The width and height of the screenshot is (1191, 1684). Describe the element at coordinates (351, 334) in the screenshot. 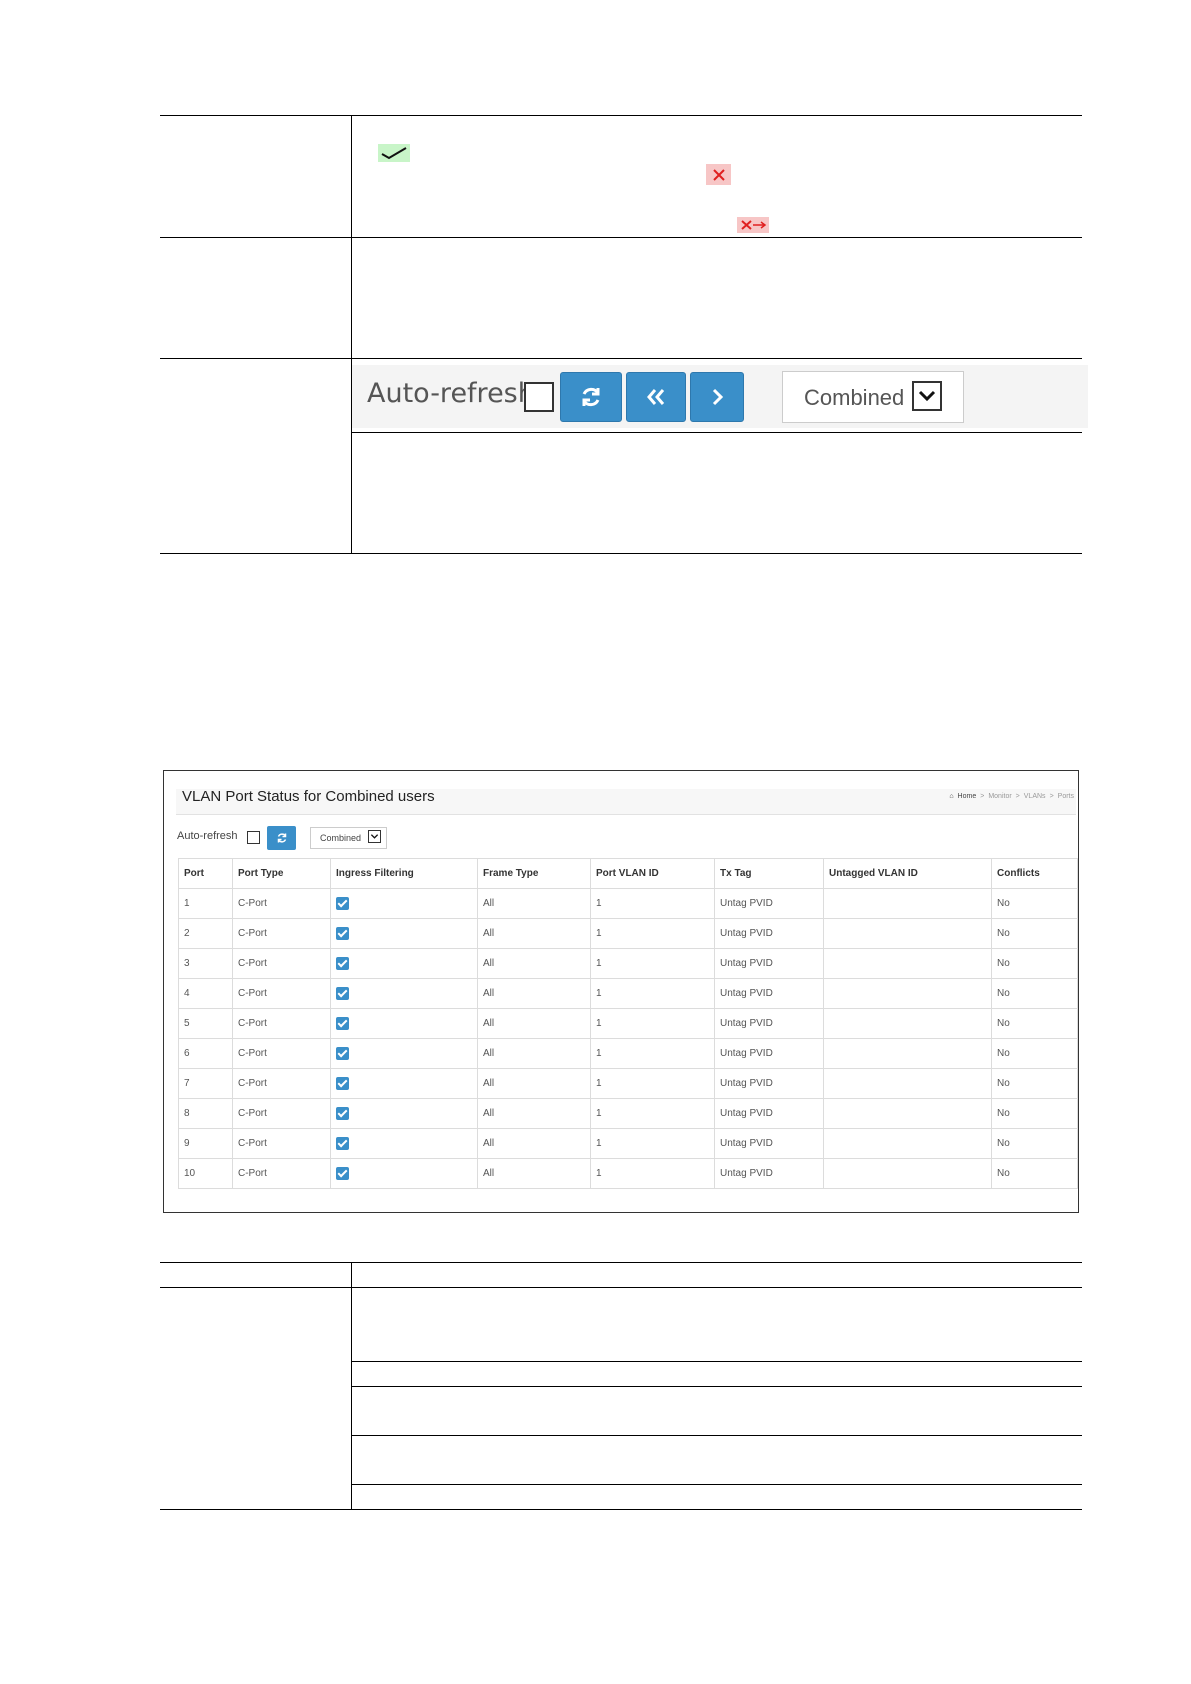

I see `top-table-divider` at that location.